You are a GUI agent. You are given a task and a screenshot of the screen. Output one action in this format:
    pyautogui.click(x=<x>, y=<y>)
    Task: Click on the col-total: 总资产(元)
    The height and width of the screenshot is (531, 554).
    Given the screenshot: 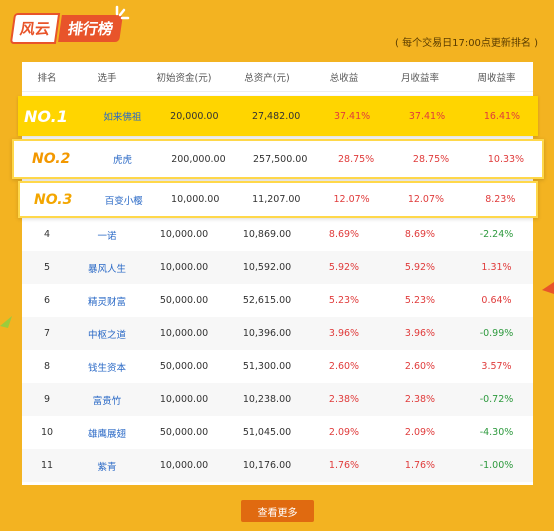 What is the action you would take?
    pyautogui.click(x=267, y=78)
    